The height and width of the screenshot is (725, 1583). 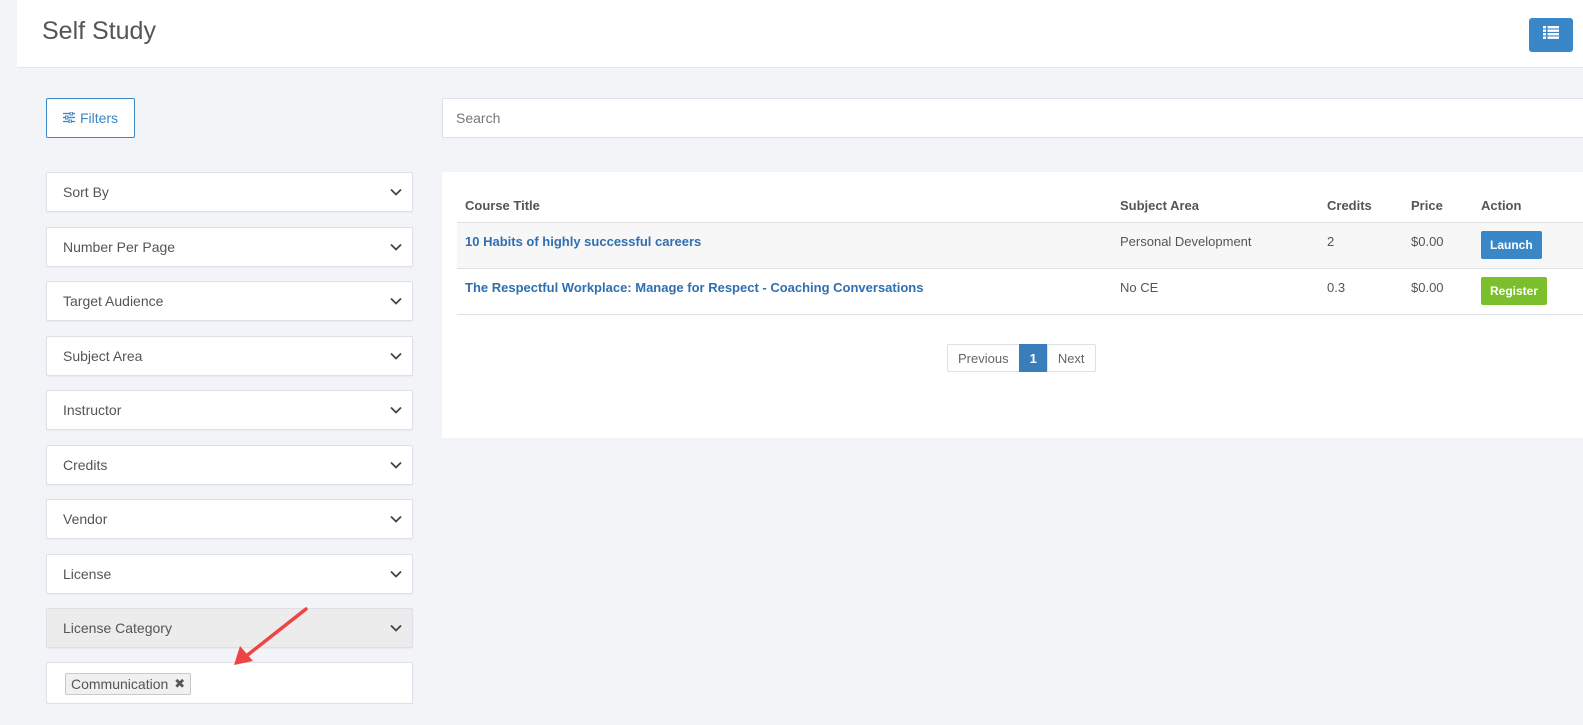 What do you see at coordinates (229, 519) in the screenshot?
I see `vendor-select: Vendor` at bounding box center [229, 519].